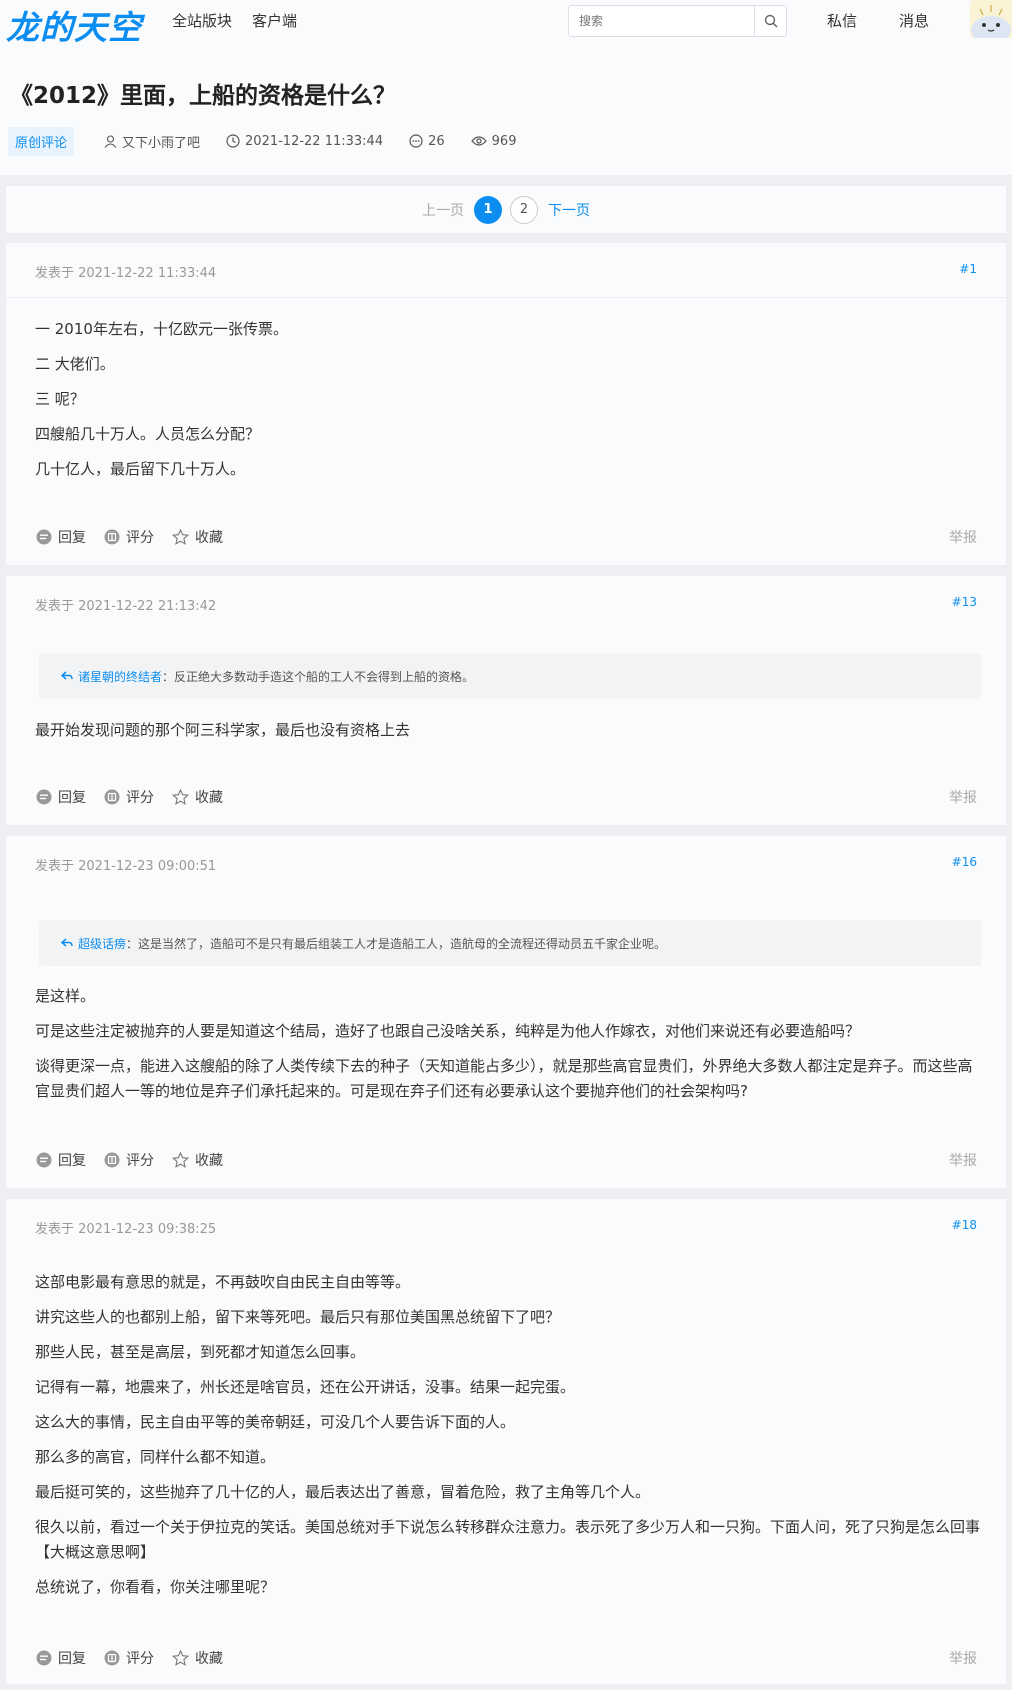  Describe the element at coordinates (524, 209) in the screenshot. I see `page-2-button: 2` at that location.